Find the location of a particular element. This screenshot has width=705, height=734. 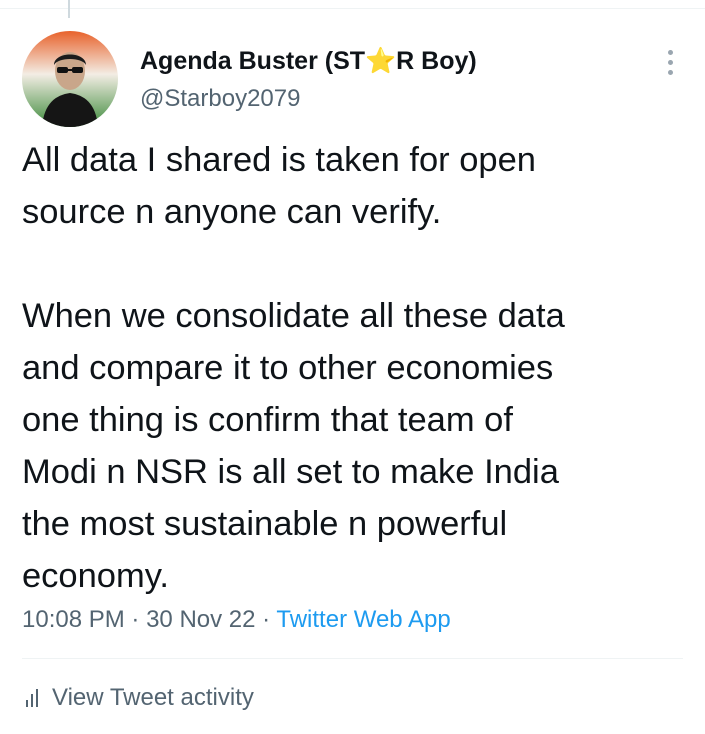

author-name-prefix: Agenda Buster (ST is located at coordinates (253, 61).